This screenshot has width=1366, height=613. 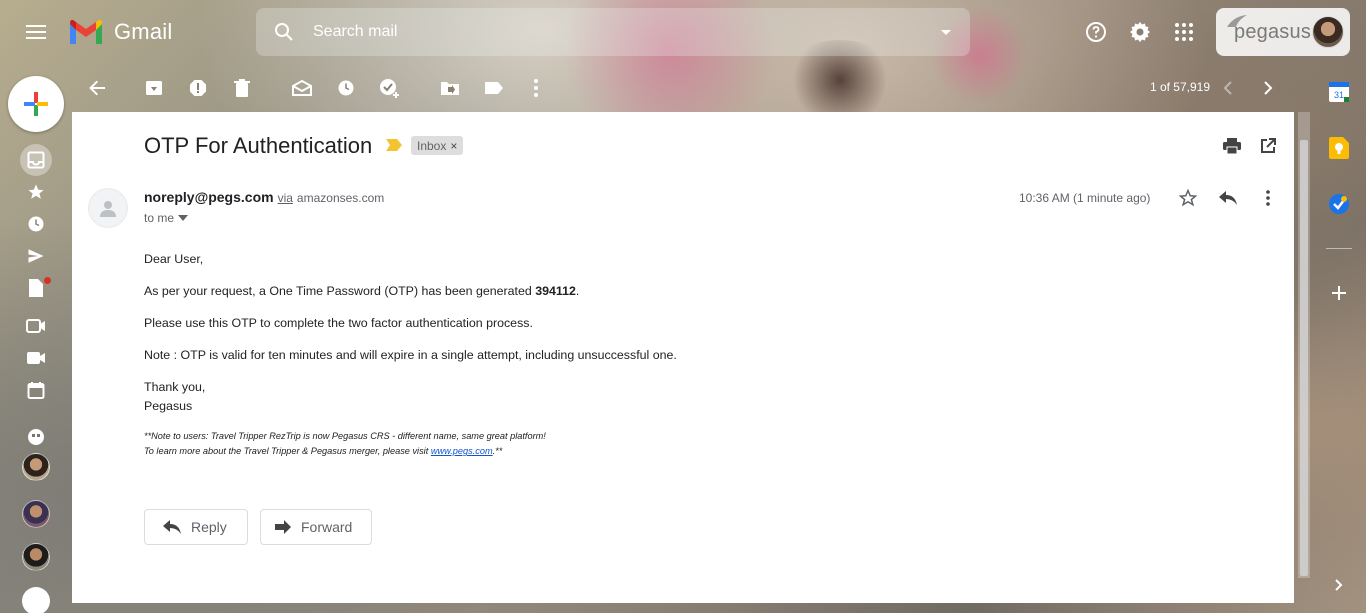 I want to click on gmail-wordmark: Gmail, so click(x=143, y=31).